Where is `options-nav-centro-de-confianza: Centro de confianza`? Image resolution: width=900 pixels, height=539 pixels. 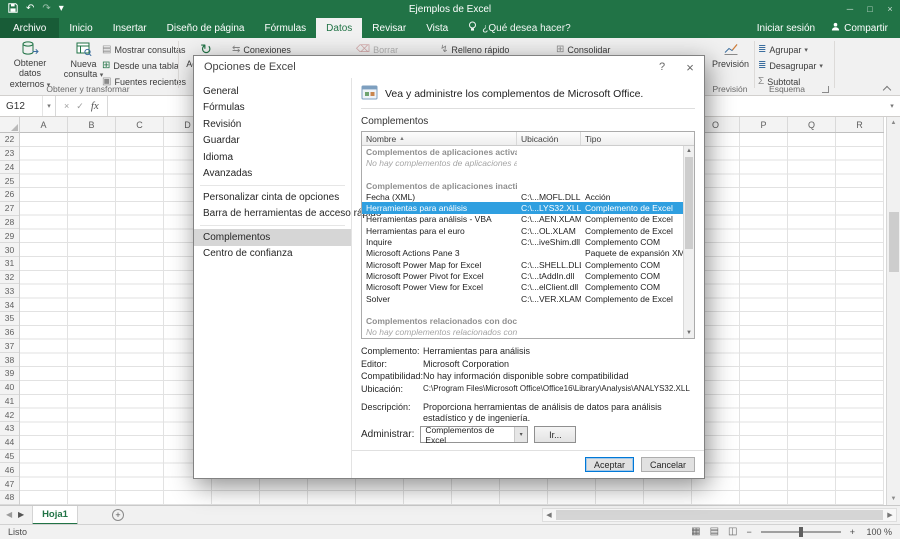
options-nav-centro-de-confianza: Centro de confianza is located at coordinates (272, 254).